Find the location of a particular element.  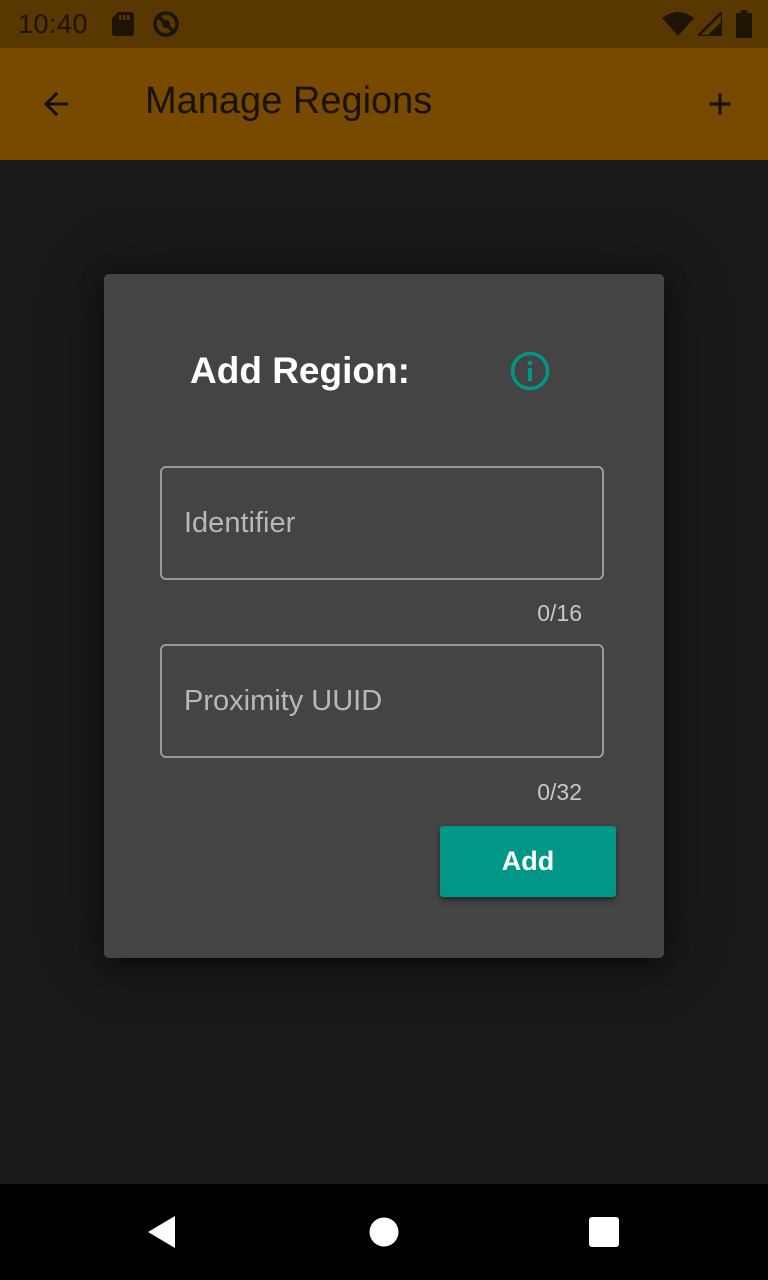

nav-recents-icon is located at coordinates (604, 1232).